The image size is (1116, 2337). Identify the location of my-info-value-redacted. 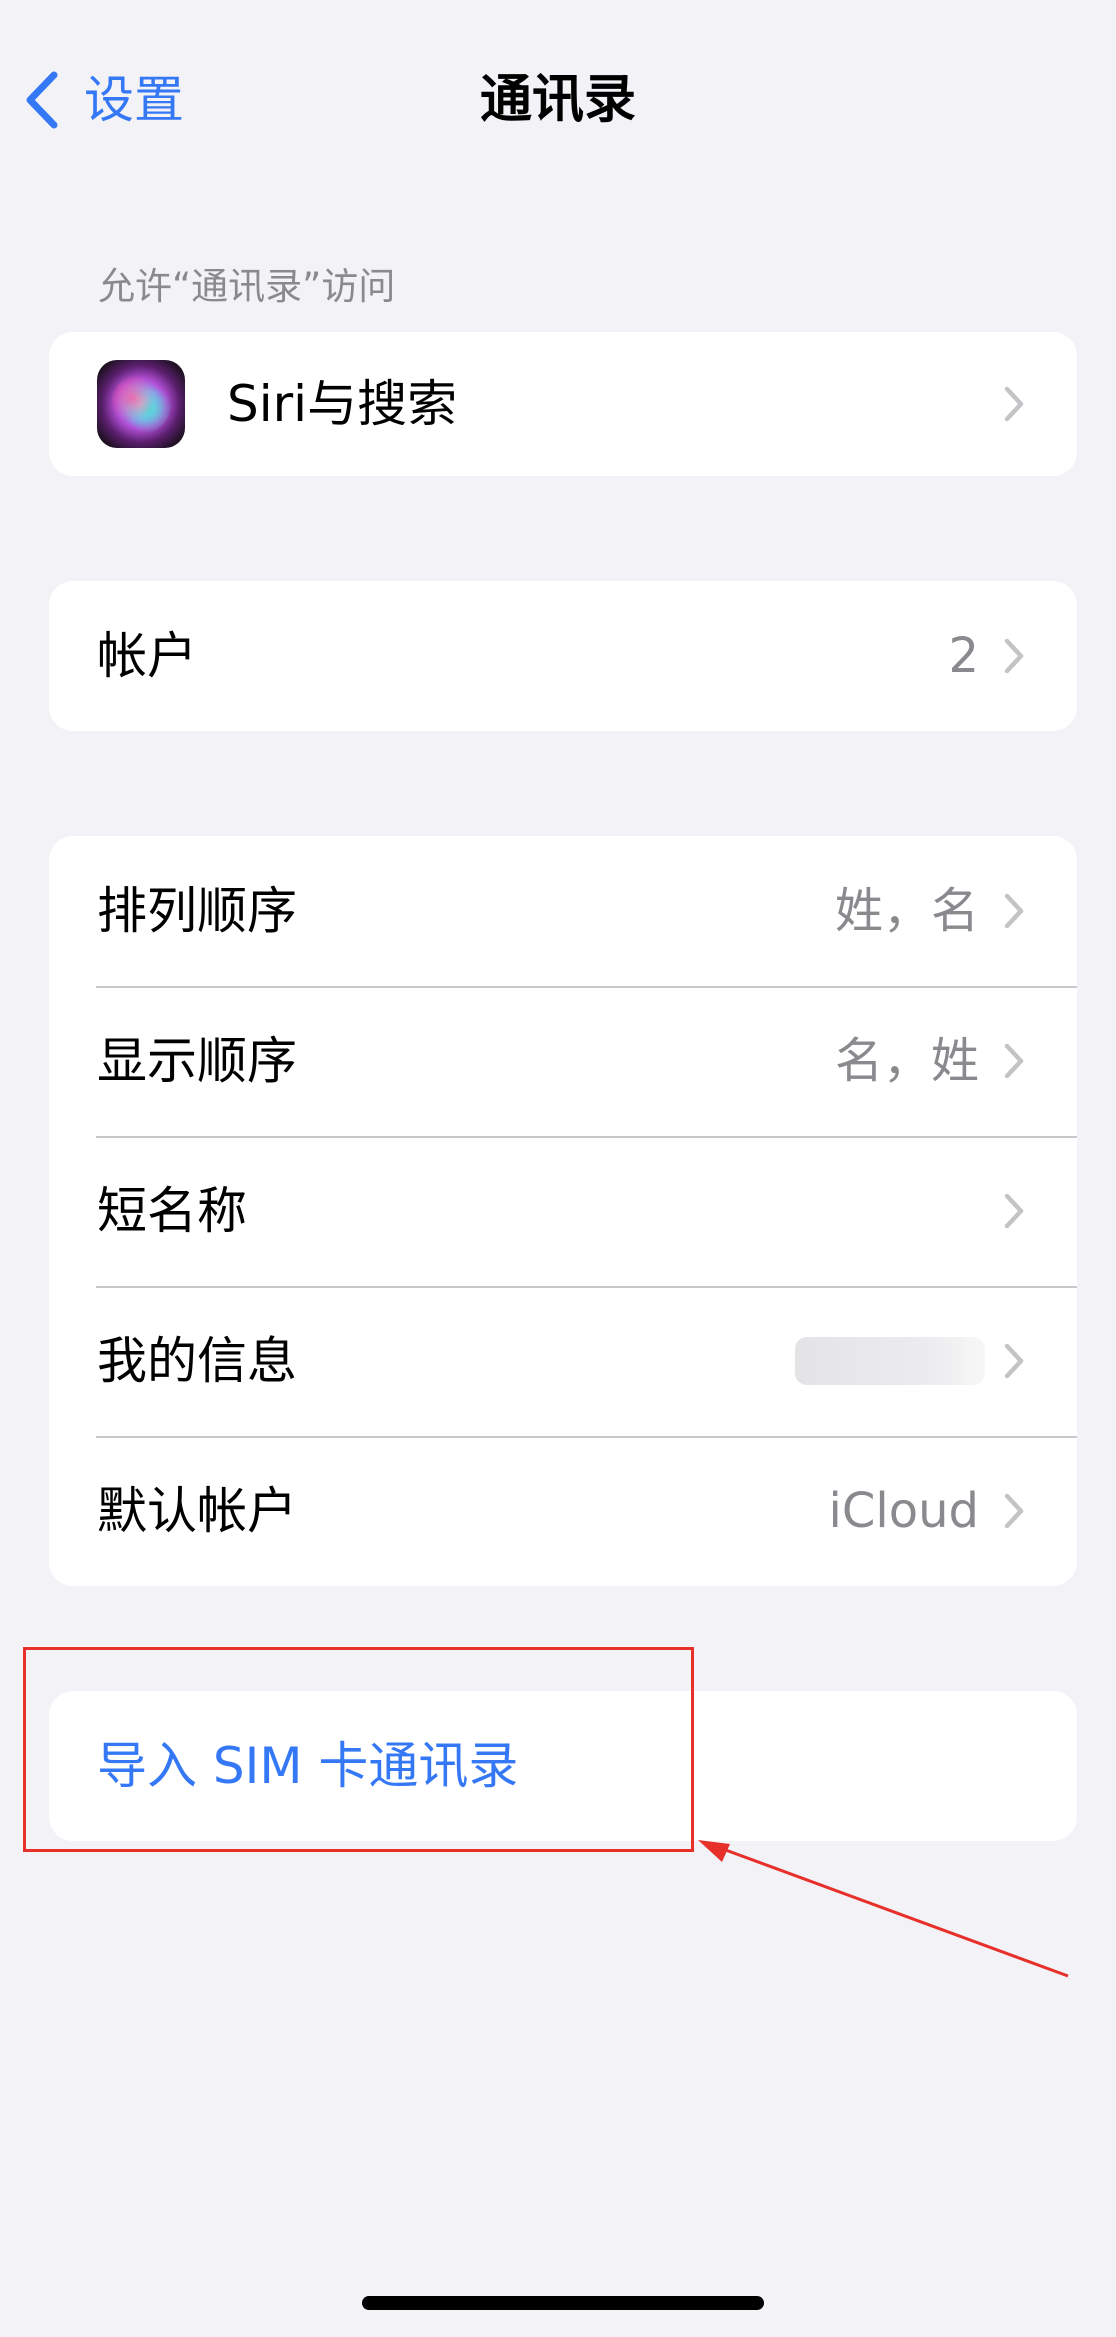
(890, 1361).